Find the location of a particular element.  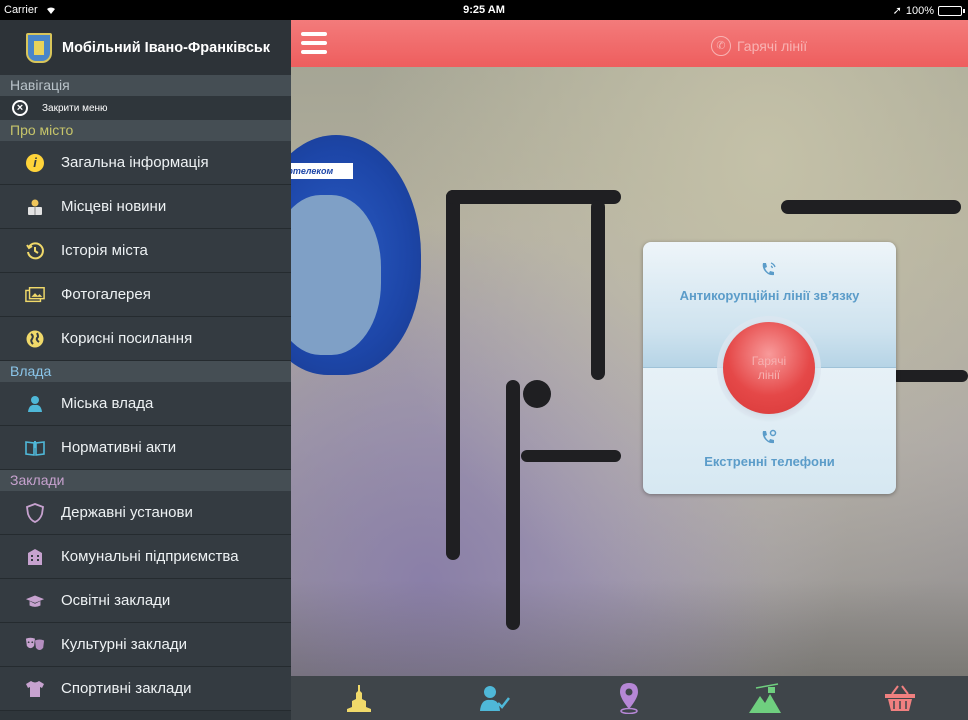

bottom-tab-bar is located at coordinates (629, 698).